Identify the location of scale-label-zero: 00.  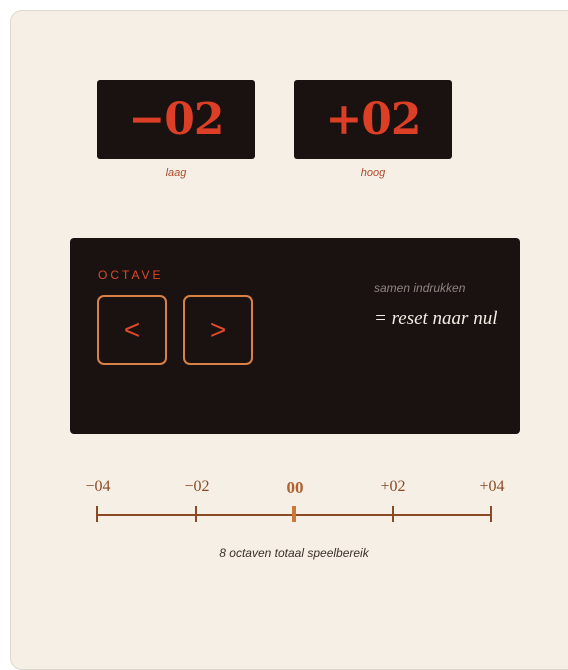
(295, 487).